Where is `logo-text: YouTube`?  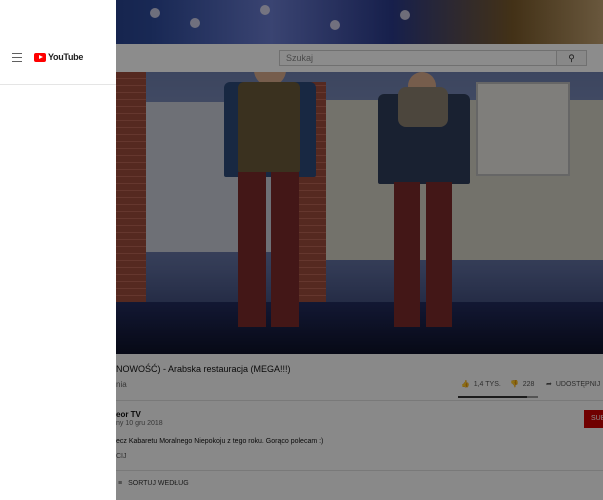 logo-text: YouTube is located at coordinates (66, 57).